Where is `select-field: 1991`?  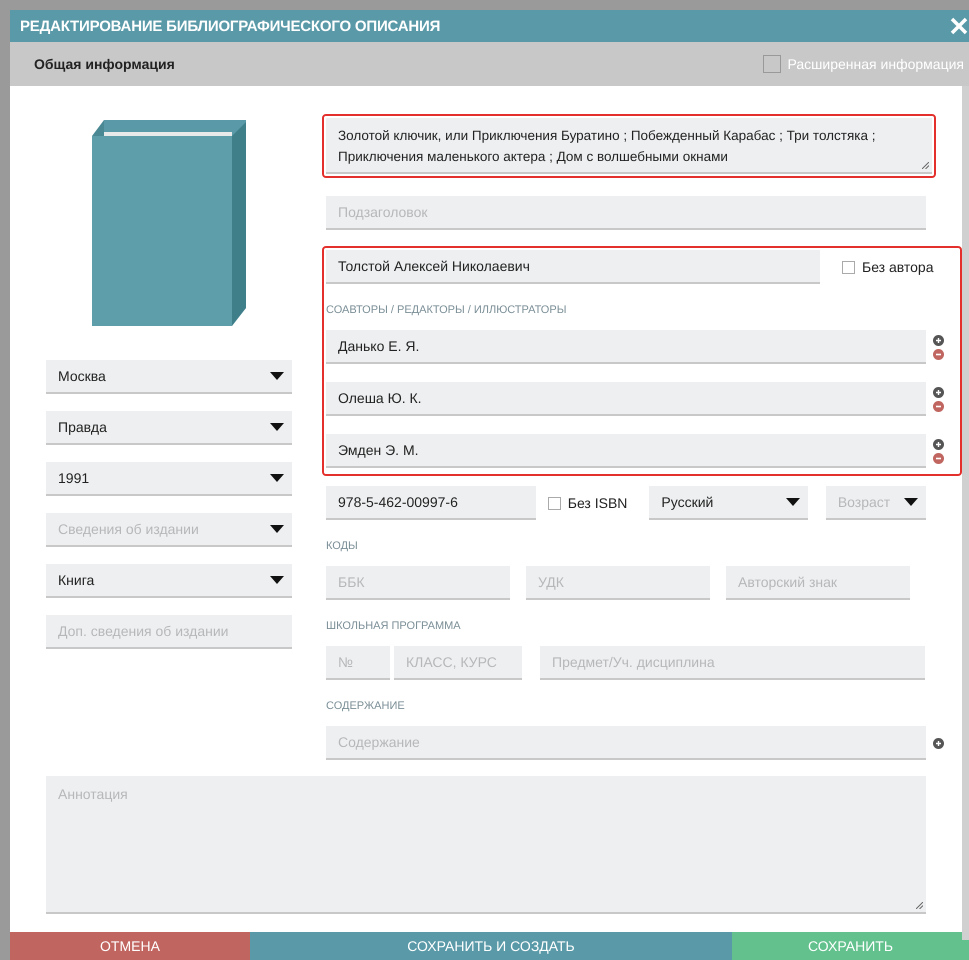
select-field: 1991 is located at coordinates (169, 479).